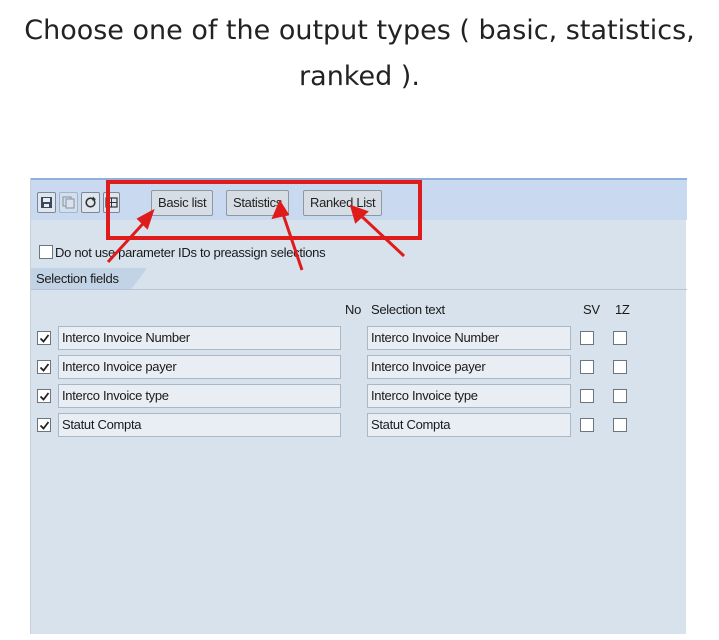 The image size is (719, 640). I want to click on statistics-button: Statistics, so click(258, 203).